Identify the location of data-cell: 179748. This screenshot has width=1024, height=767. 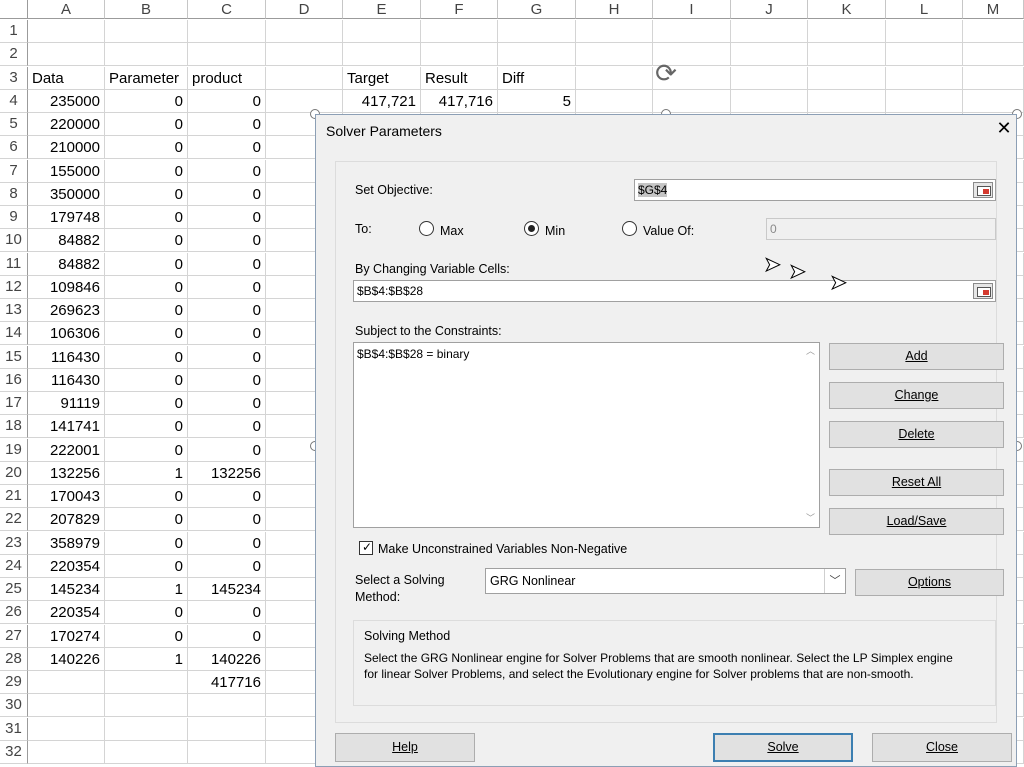
(66, 217).